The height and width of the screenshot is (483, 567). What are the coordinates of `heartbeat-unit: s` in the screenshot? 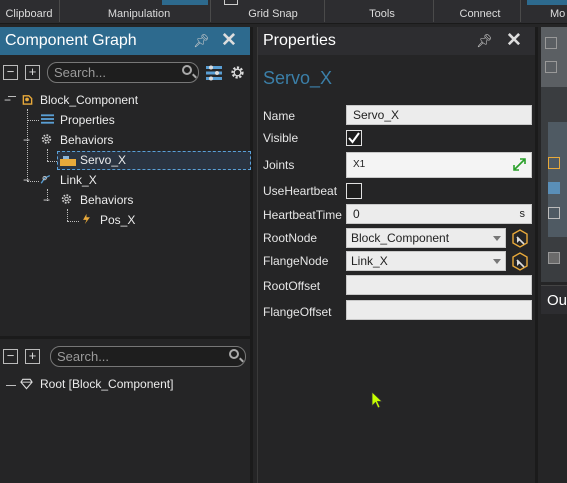 It's located at (522, 214).